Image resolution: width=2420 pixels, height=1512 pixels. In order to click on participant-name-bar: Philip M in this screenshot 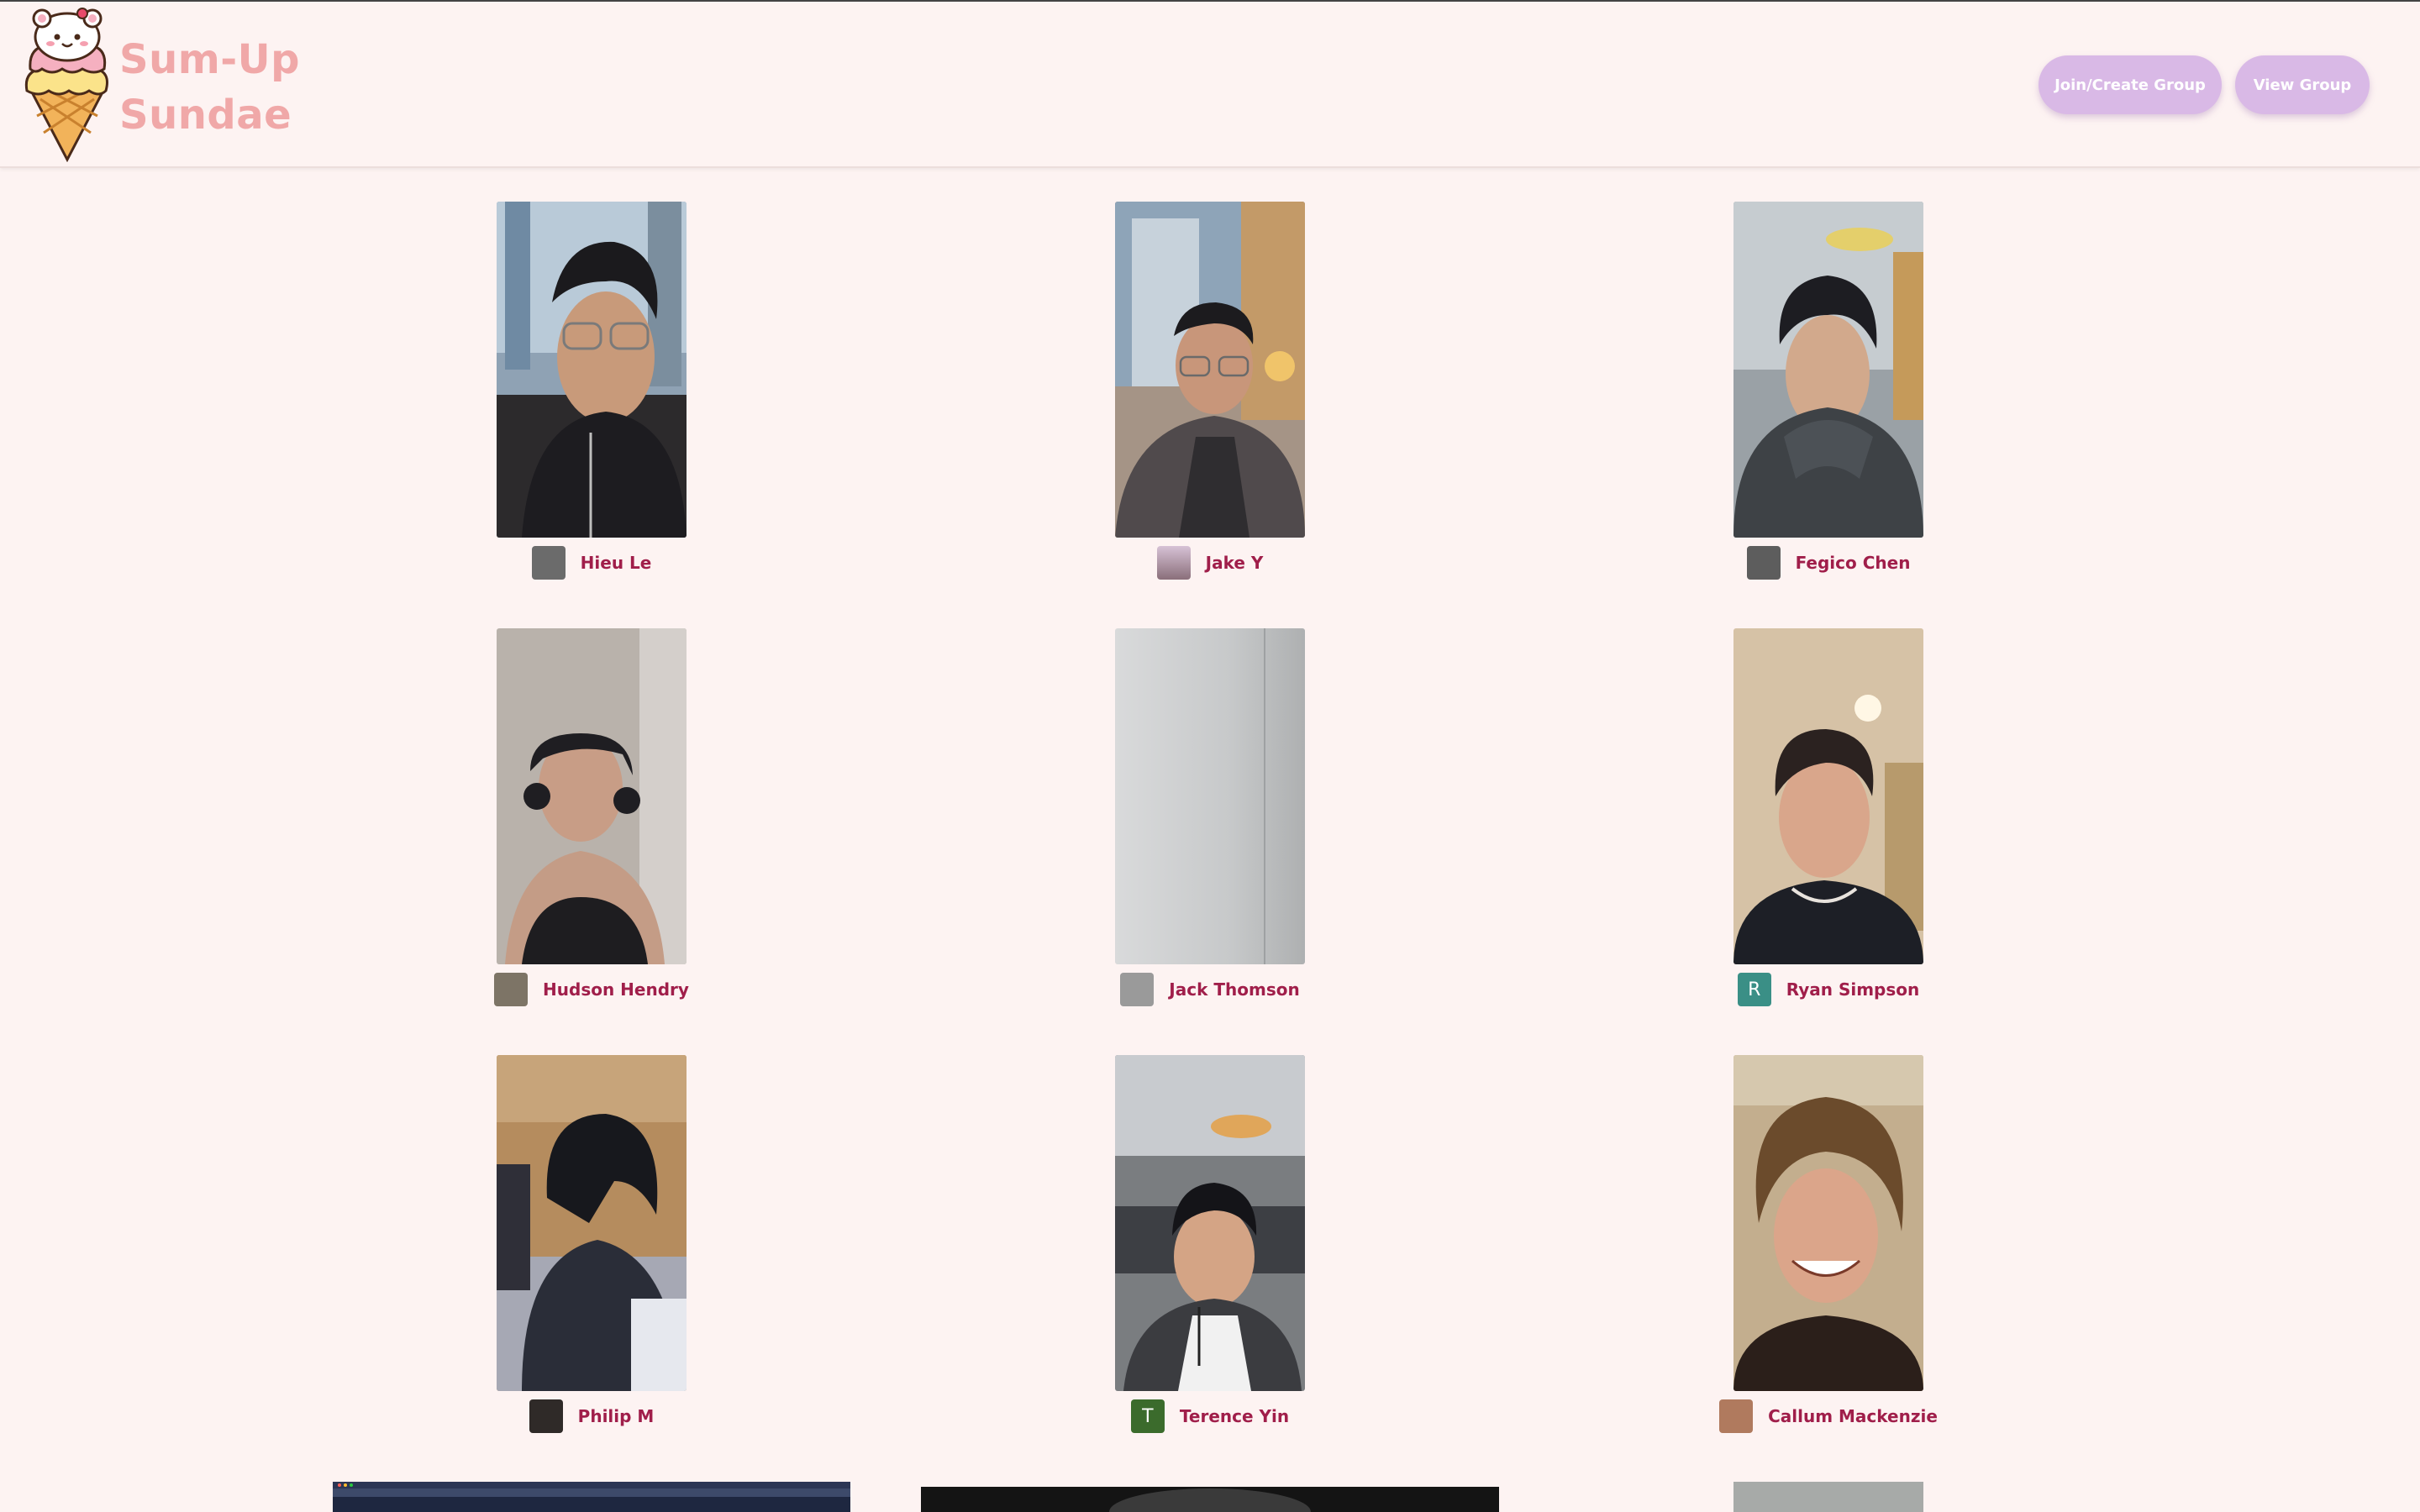, I will do `click(591, 1416)`.